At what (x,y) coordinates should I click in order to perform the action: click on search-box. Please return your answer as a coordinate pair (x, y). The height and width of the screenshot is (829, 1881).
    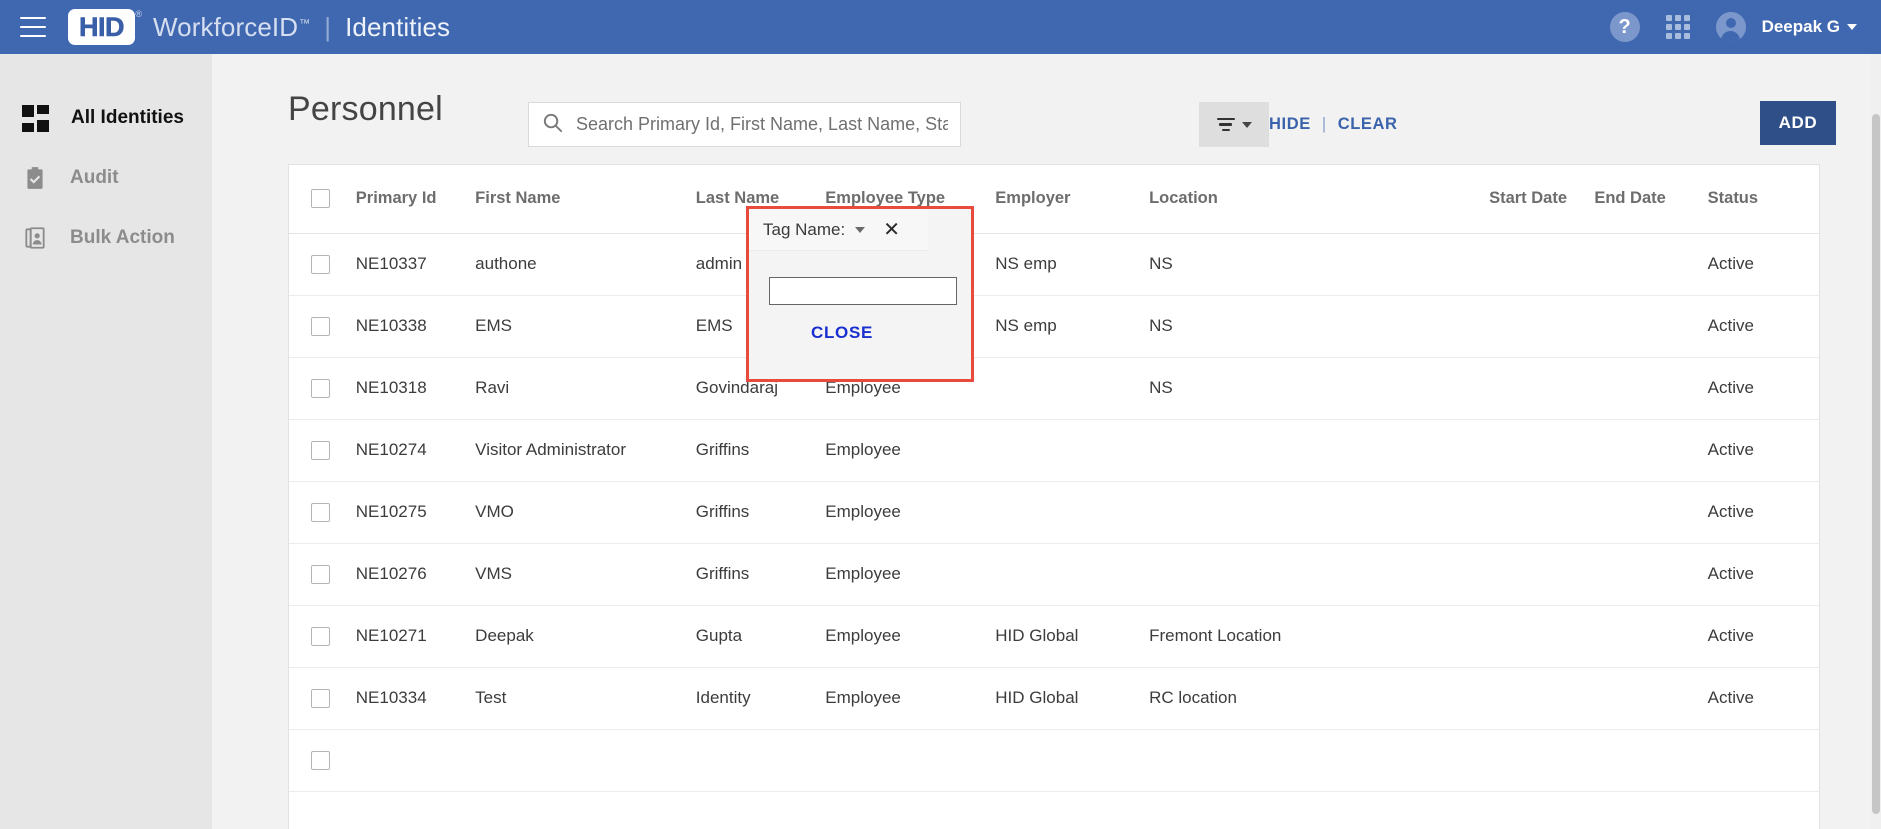
    Looking at the image, I should click on (744, 124).